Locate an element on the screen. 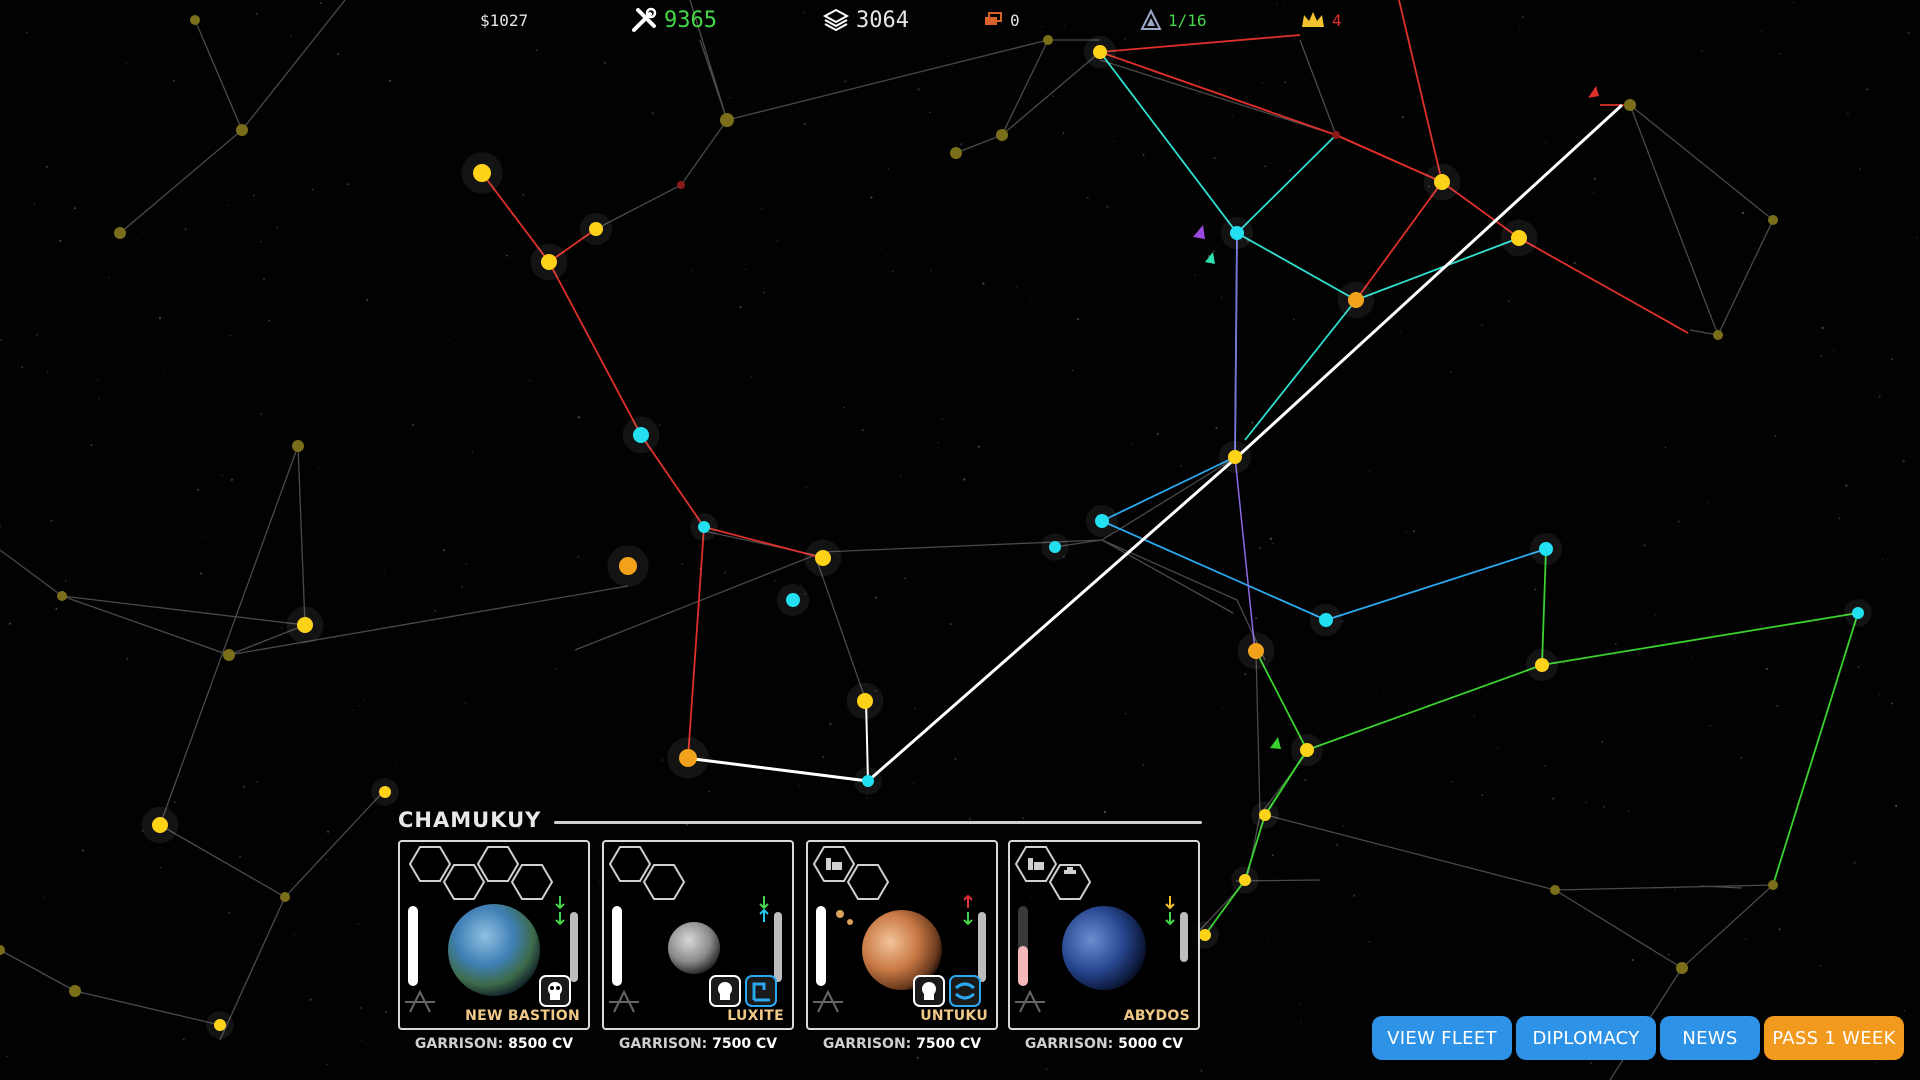 This screenshot has height=1080, width=1920. view-fleet-button: VIEW FLEET is located at coordinates (1442, 1038).